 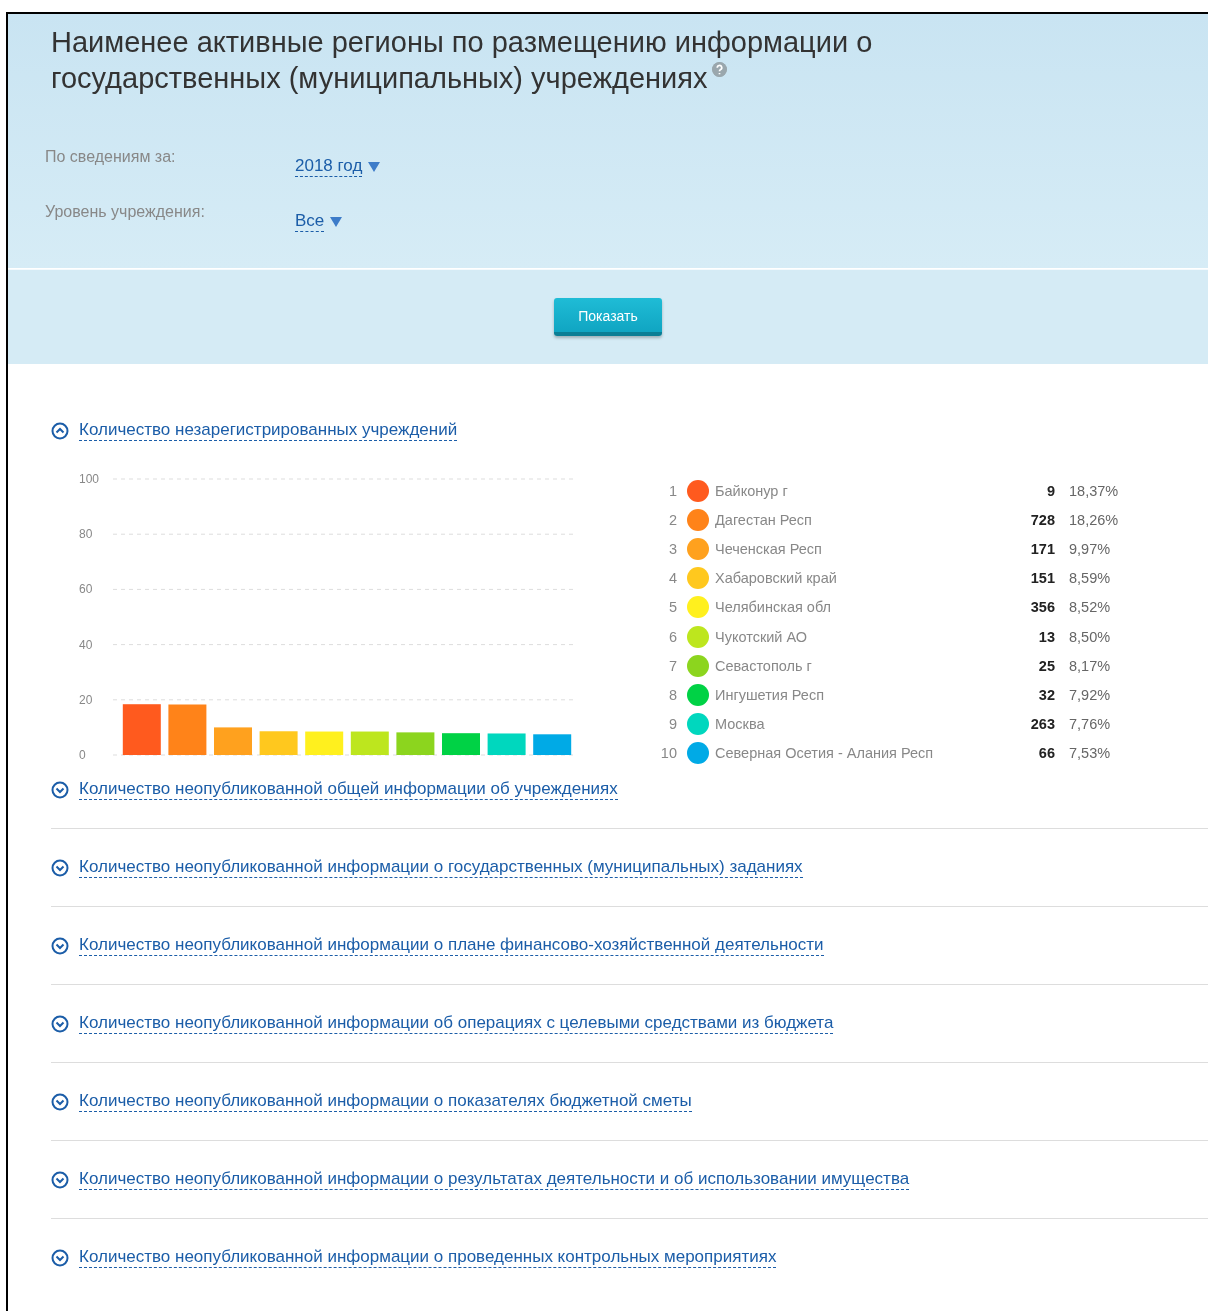 I want to click on section-toggle: Количество неопубликованной информации об операциях с целевыми средствами из бюджета, so click(x=442, y=1023).